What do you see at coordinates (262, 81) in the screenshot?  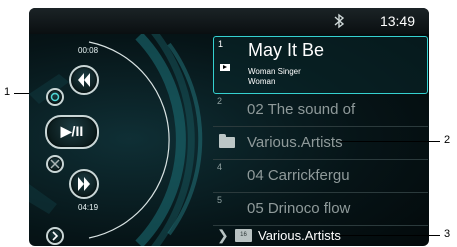 I see `track-album: Woman` at bounding box center [262, 81].